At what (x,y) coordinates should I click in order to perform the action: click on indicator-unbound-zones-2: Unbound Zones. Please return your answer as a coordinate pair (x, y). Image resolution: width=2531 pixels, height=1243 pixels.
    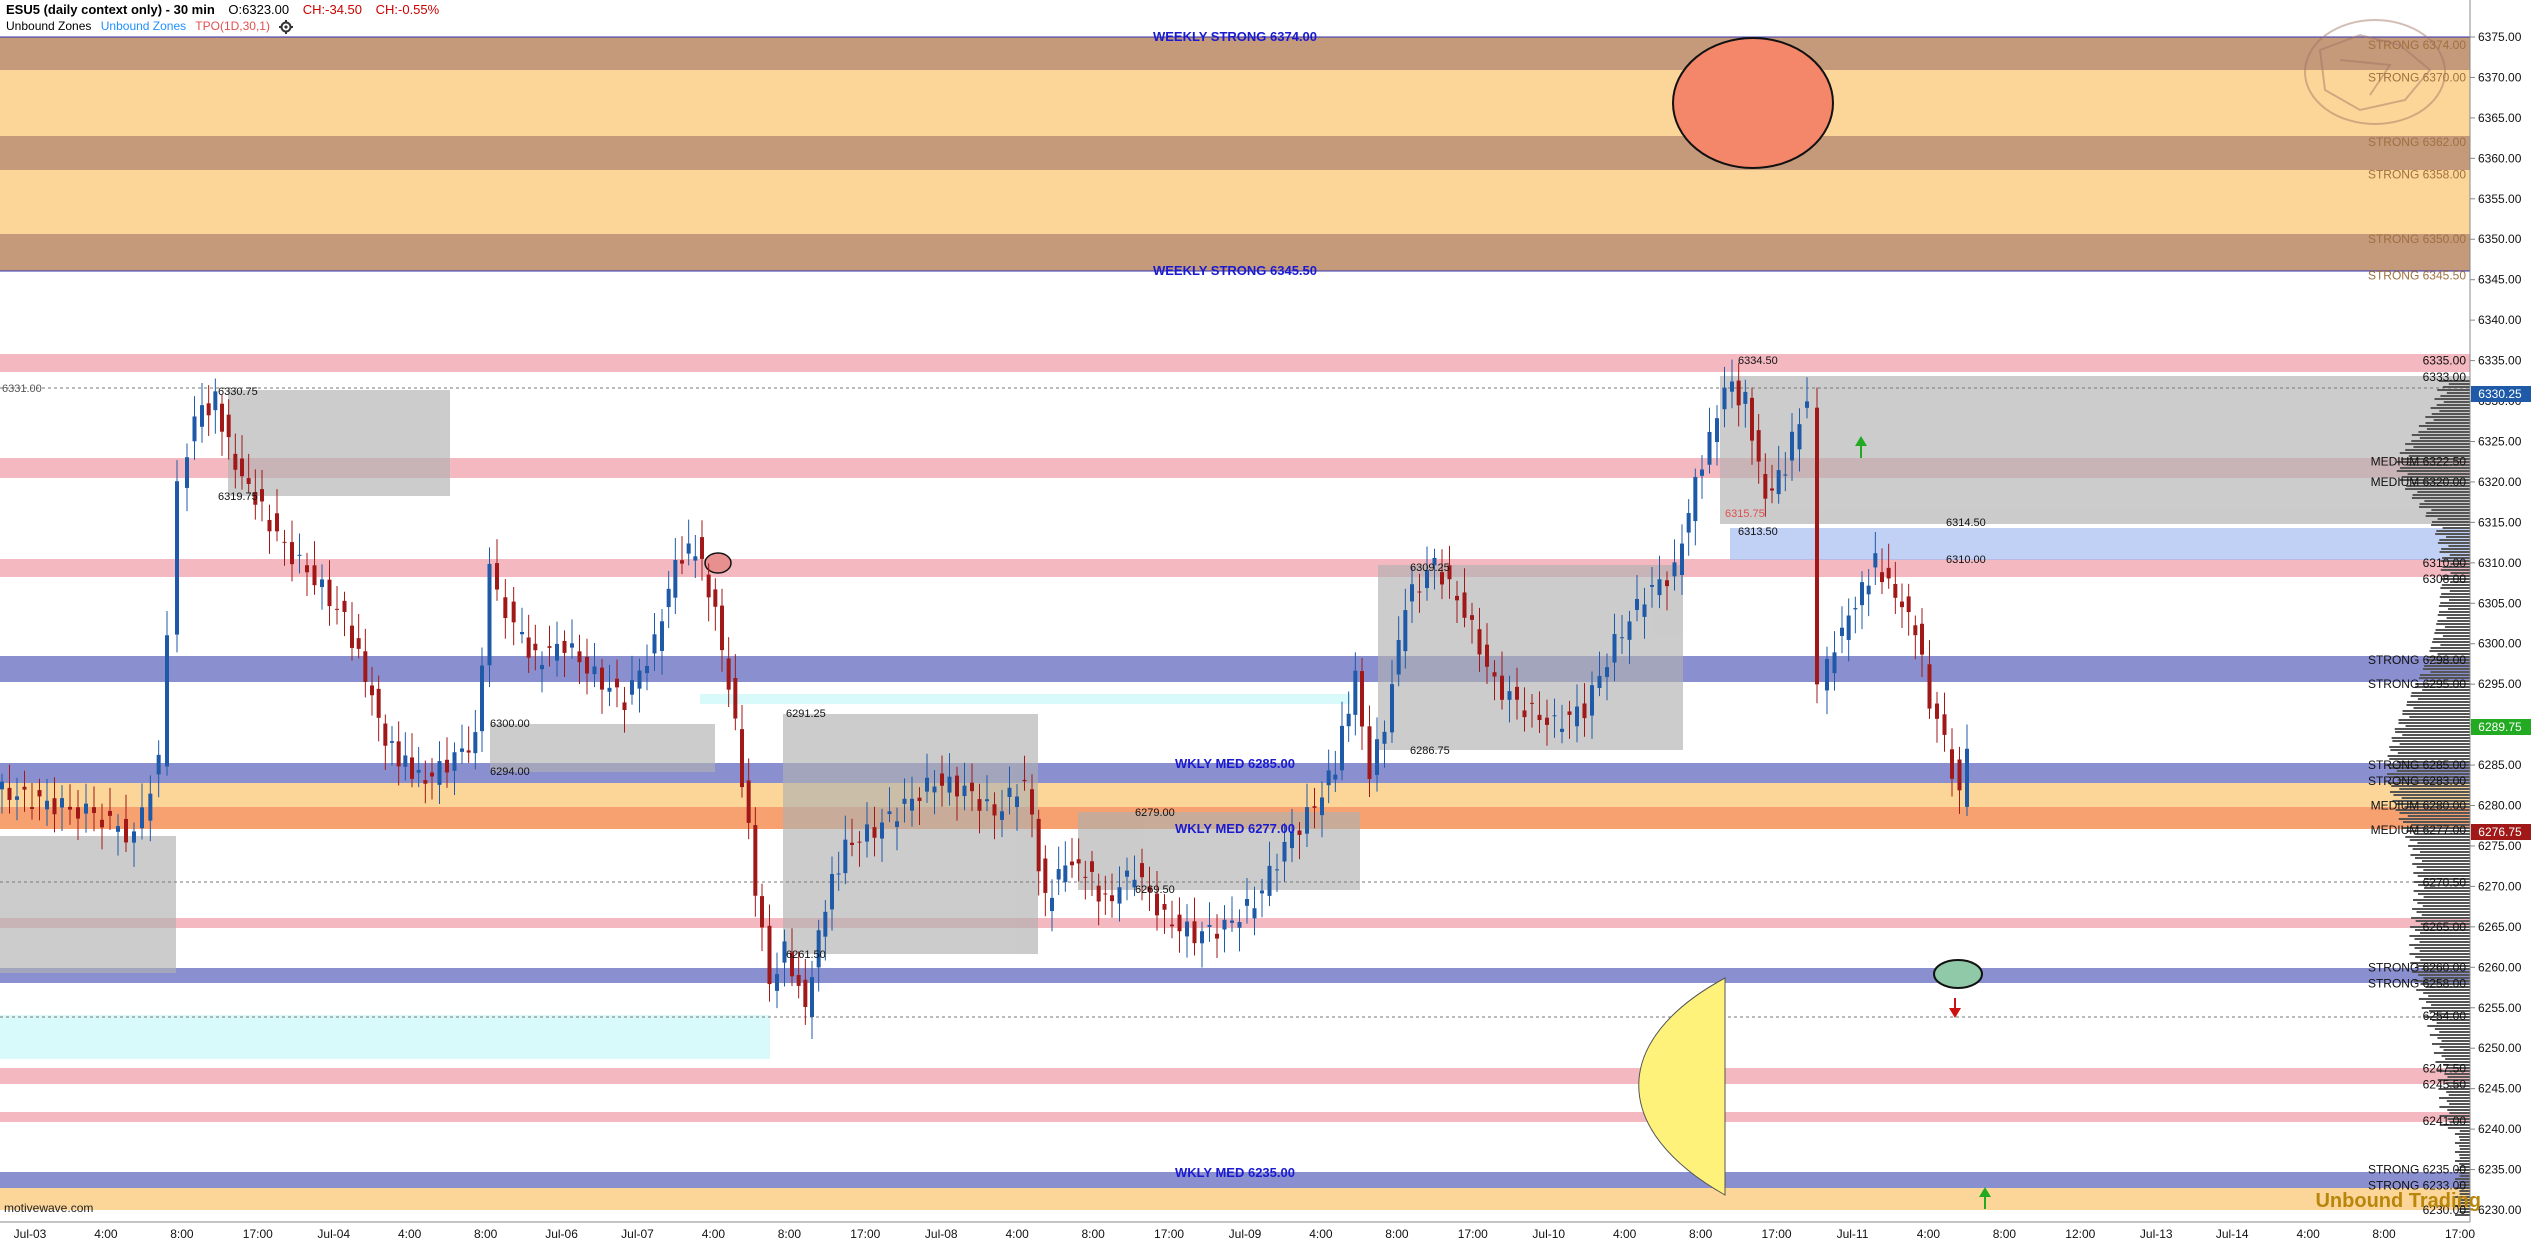
    Looking at the image, I should click on (143, 26).